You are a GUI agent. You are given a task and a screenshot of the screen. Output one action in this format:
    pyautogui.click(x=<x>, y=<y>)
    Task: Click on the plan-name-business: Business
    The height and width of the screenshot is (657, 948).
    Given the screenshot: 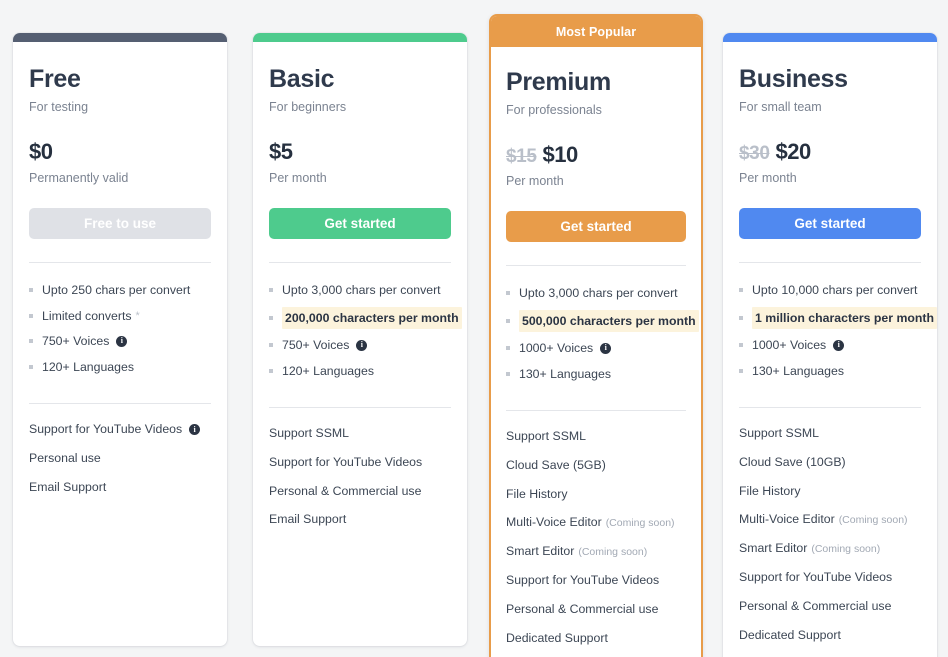 What is the action you would take?
    pyautogui.click(x=793, y=79)
    